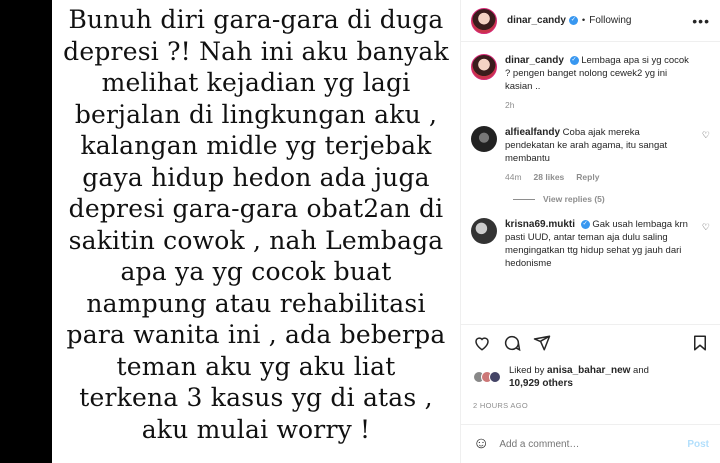  Describe the element at coordinates (549, 177) in the screenshot. I see `comment-likes-link: 28 likes` at that location.